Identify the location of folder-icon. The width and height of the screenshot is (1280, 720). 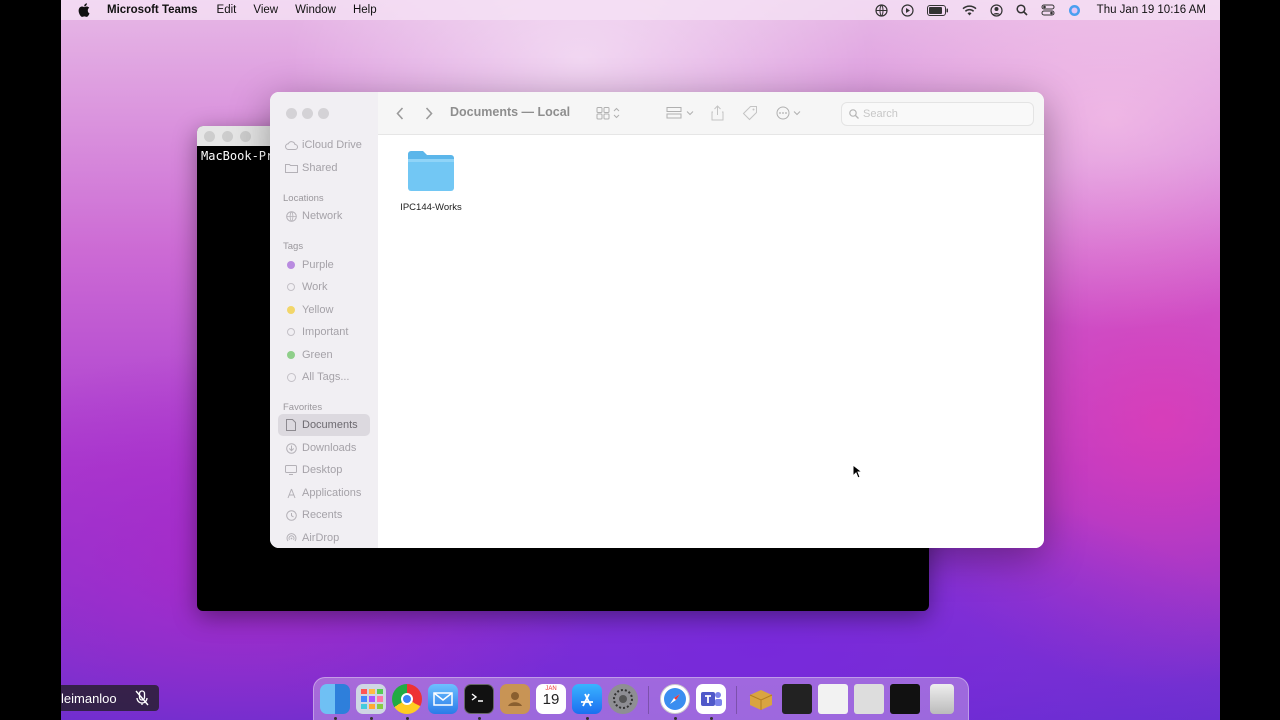
(431, 173).